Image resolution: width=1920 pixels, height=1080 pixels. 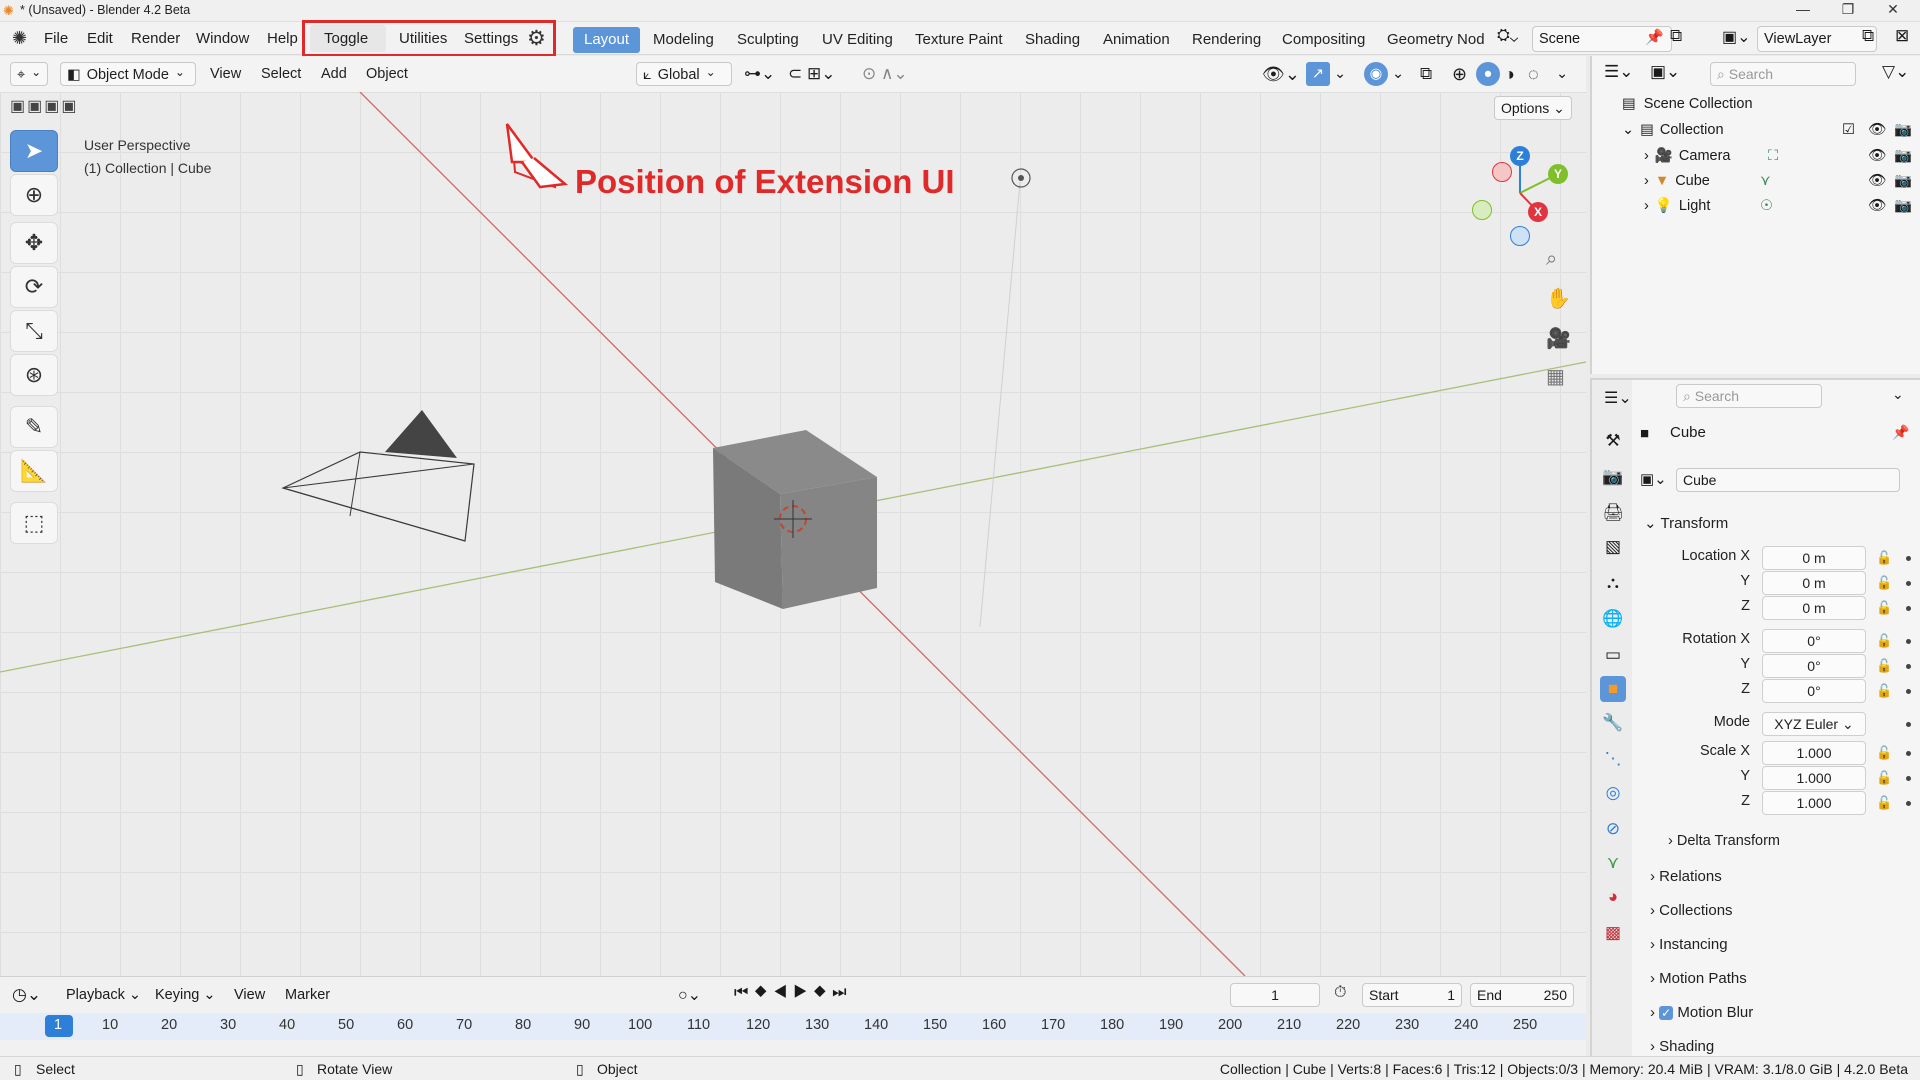 What do you see at coordinates (1613, 829) in the screenshot?
I see `constraints-tab-icon: ⊘` at bounding box center [1613, 829].